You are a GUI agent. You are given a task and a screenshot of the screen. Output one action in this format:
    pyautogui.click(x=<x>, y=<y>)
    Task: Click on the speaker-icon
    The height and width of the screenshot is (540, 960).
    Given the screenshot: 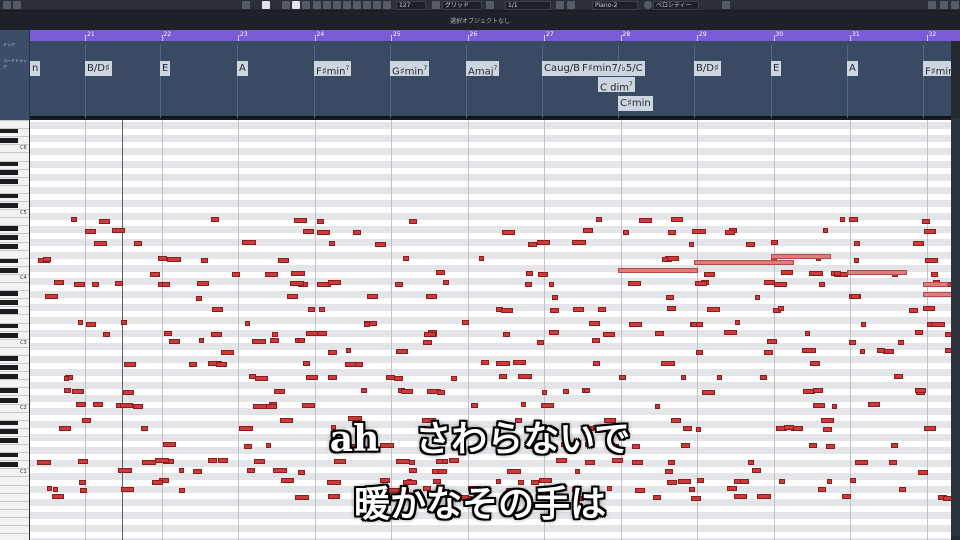 What is the action you would take?
    pyautogui.click(x=286, y=5)
    